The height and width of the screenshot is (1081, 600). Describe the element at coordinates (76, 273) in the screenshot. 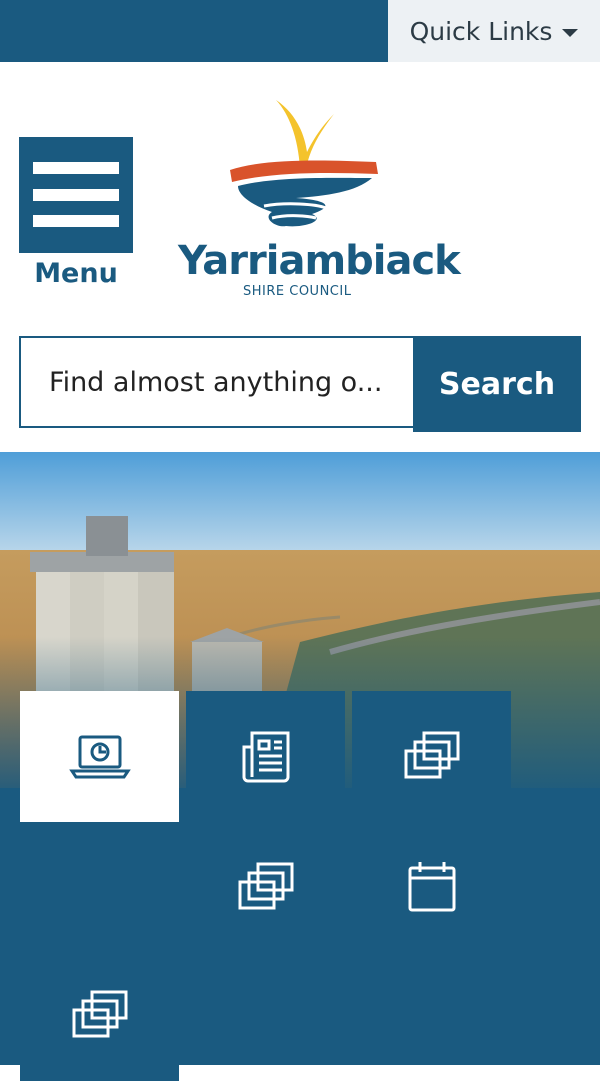

I see `menu-label: Menu` at that location.